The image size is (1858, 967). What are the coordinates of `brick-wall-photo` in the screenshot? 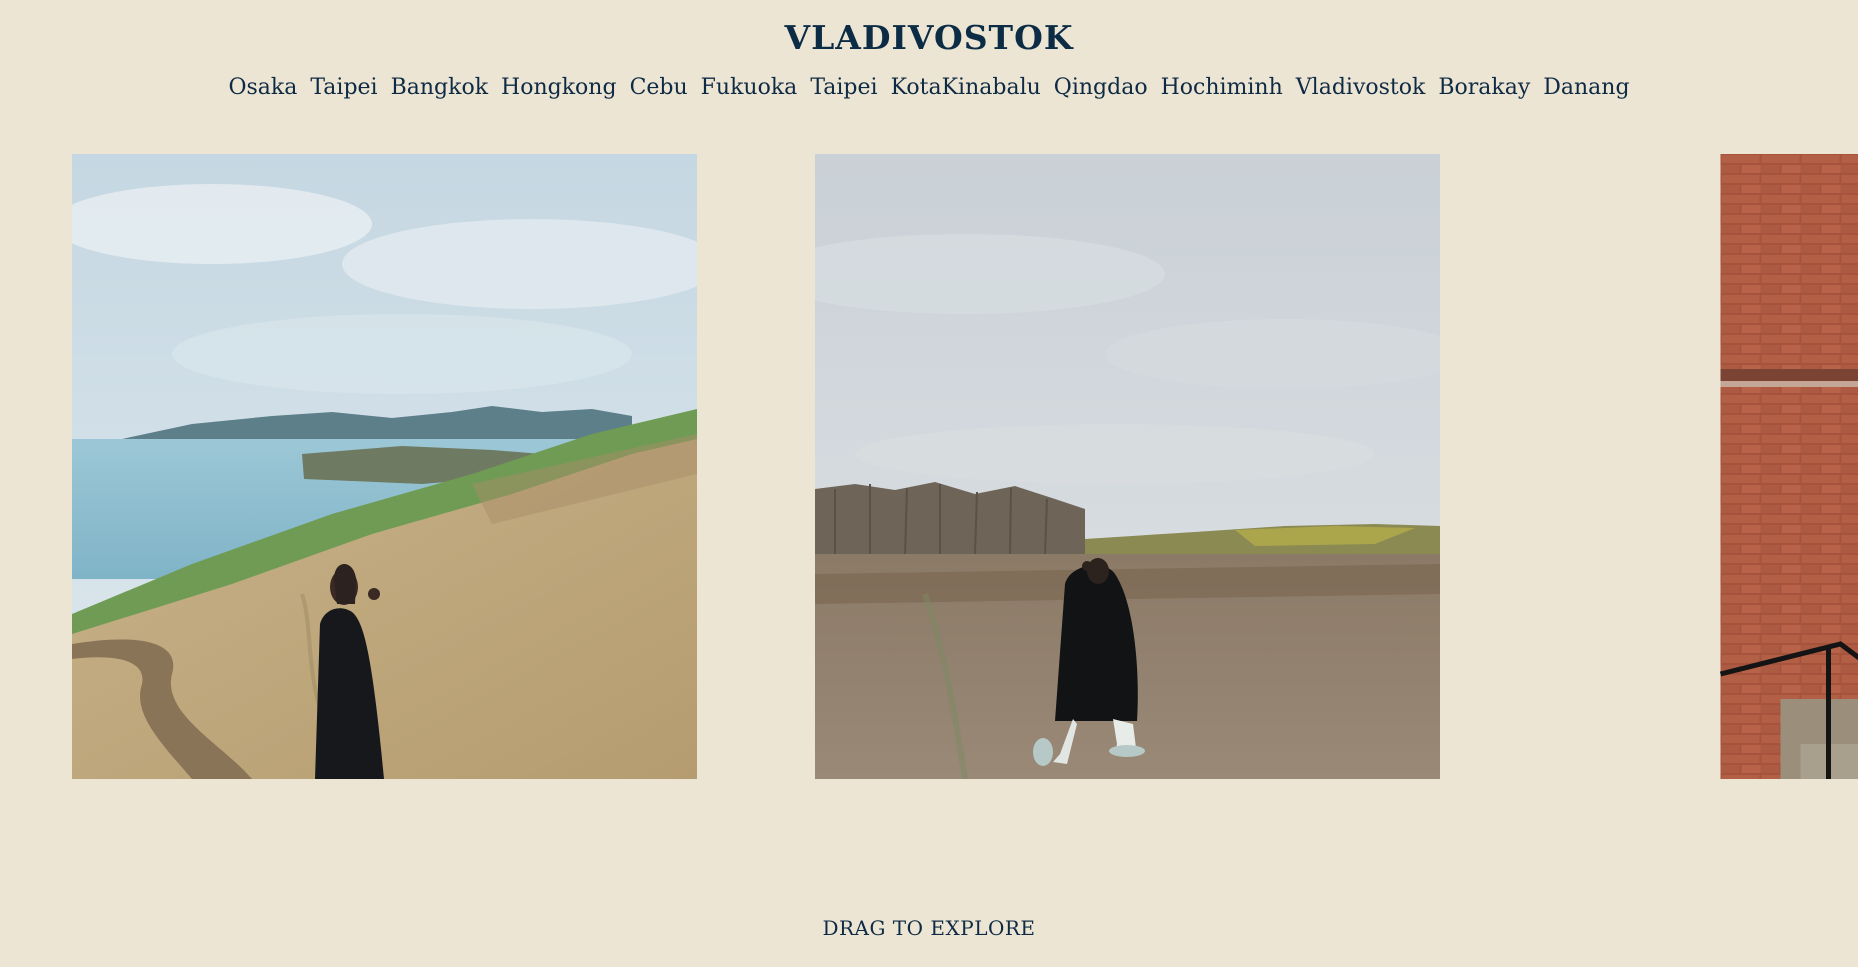 It's located at (1788, 466).